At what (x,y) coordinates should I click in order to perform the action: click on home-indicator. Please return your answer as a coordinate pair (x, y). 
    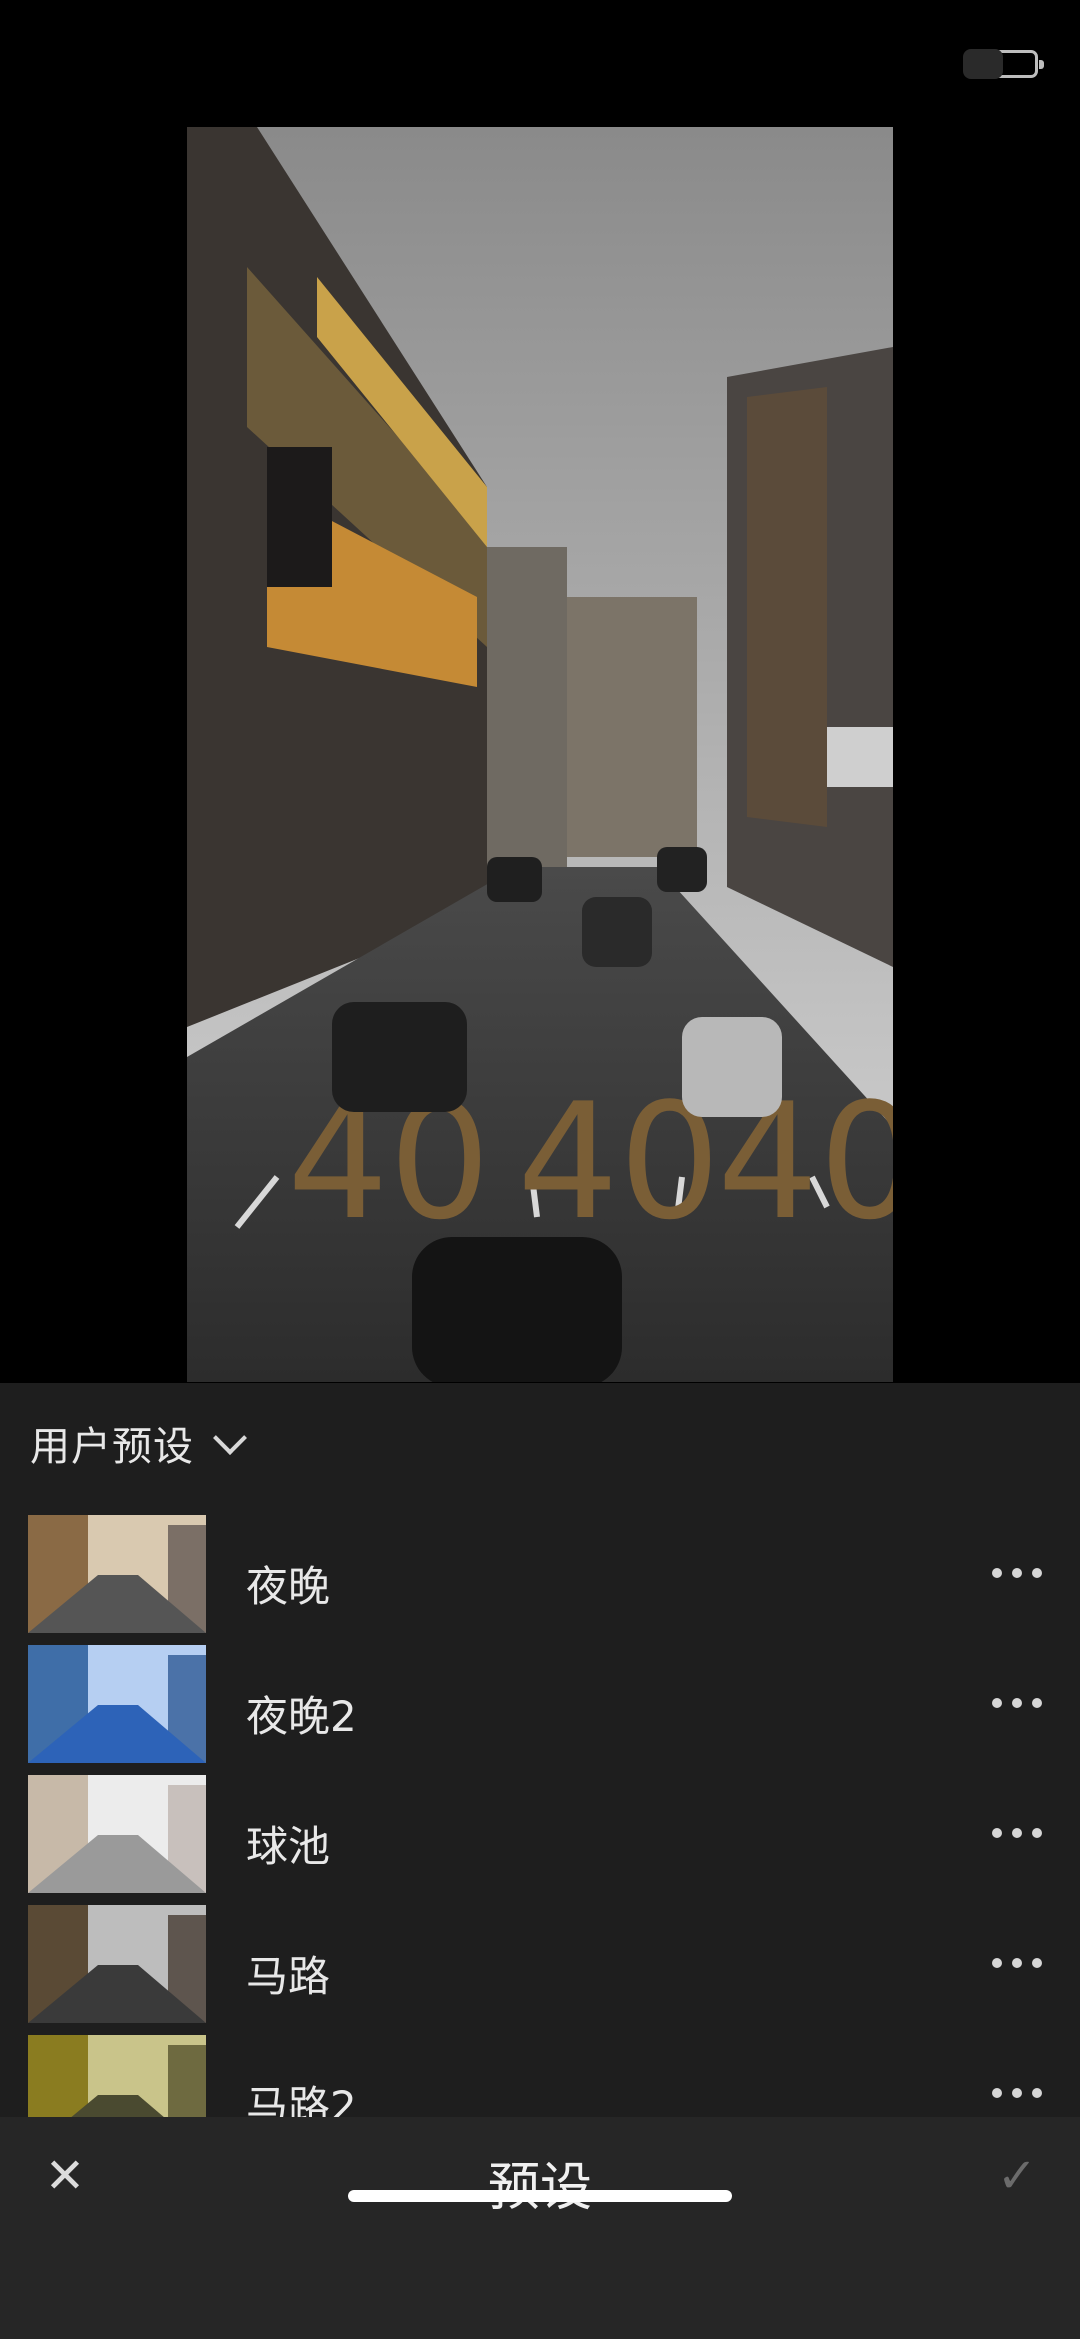
    Looking at the image, I should click on (540, 2196).